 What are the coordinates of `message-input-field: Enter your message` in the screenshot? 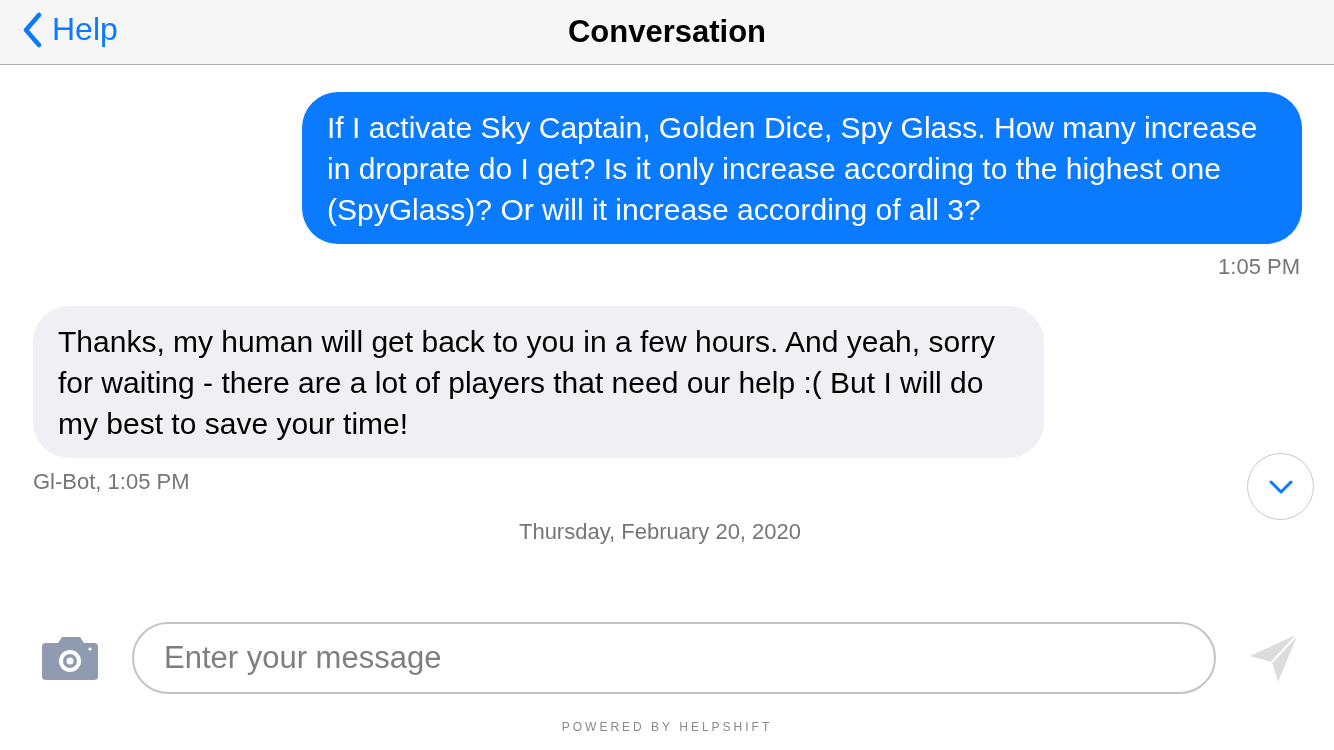 It's located at (674, 658).